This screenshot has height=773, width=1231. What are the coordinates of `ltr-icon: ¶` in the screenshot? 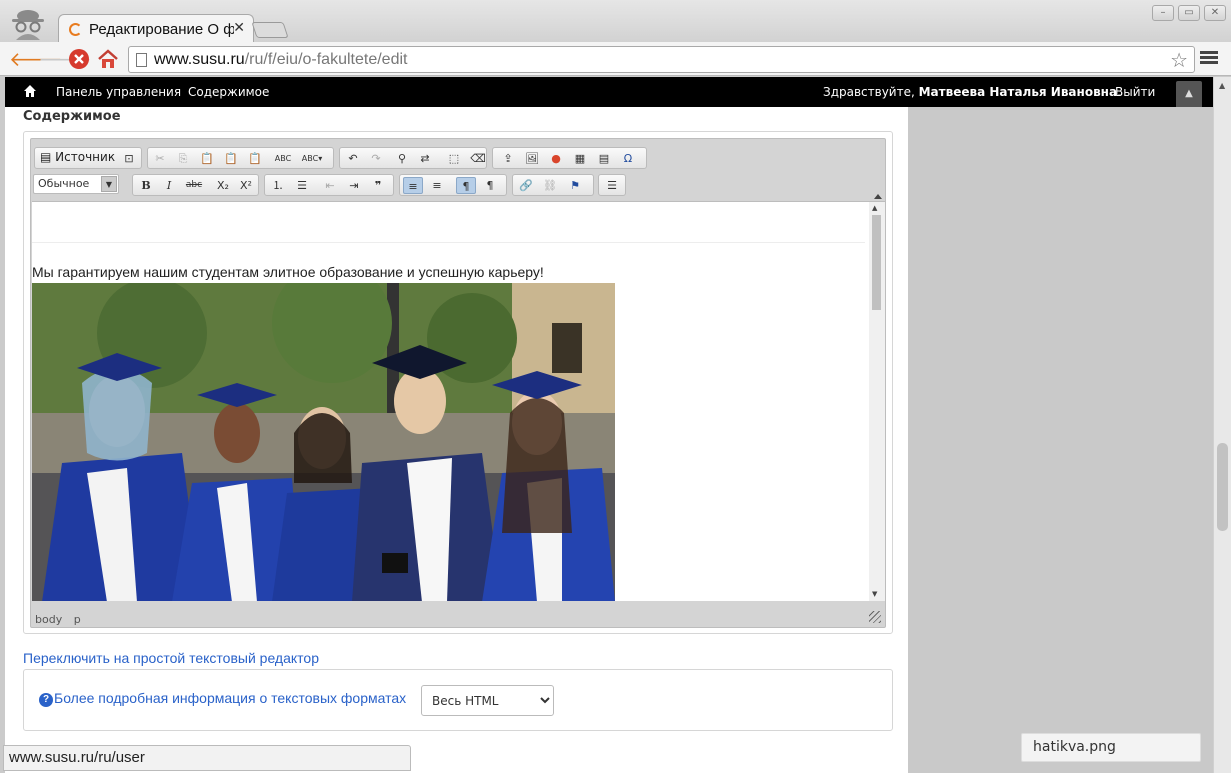 It's located at (466, 185).